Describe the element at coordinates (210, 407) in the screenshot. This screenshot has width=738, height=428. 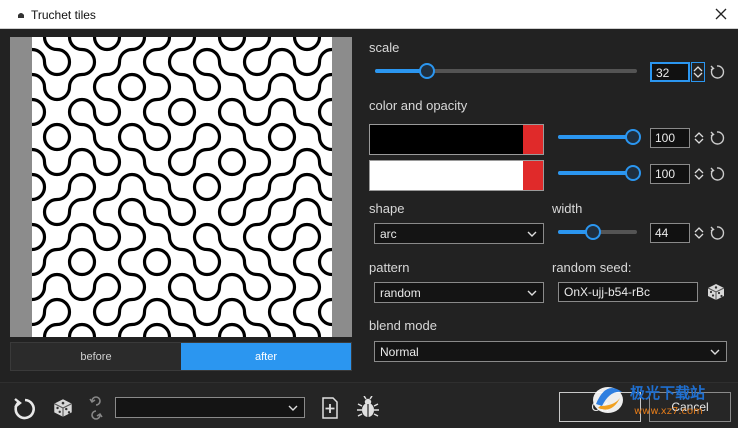
I see `preset-select` at that location.